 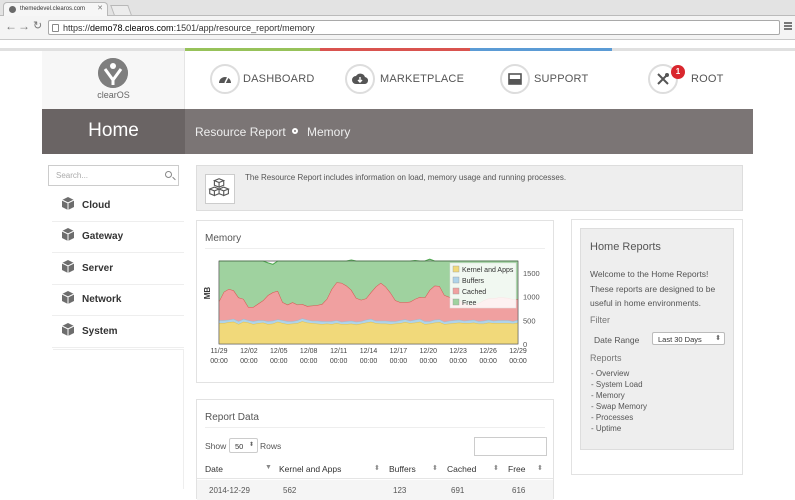 What do you see at coordinates (223, 238) in the screenshot?
I see `memory-panel-title: Memory` at bounding box center [223, 238].